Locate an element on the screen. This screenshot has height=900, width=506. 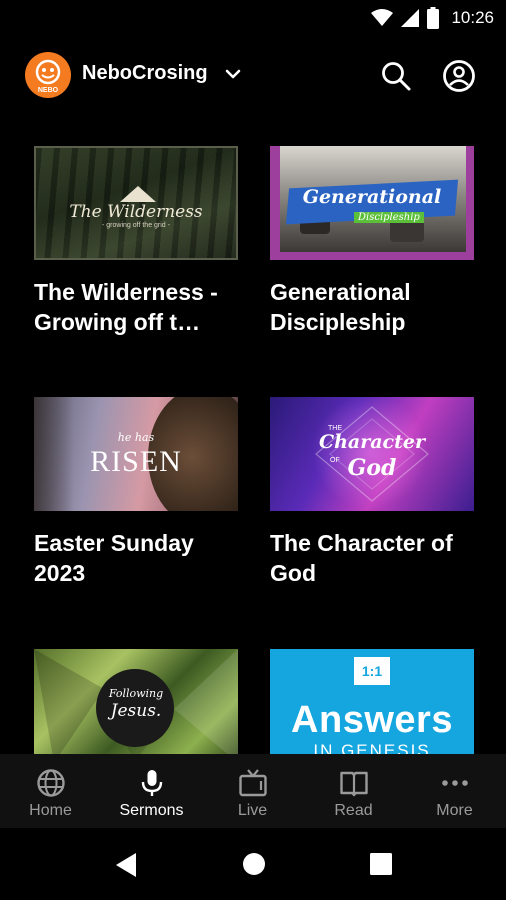
sermon-thumbnail: he has RISEN is located at coordinates (136, 454).